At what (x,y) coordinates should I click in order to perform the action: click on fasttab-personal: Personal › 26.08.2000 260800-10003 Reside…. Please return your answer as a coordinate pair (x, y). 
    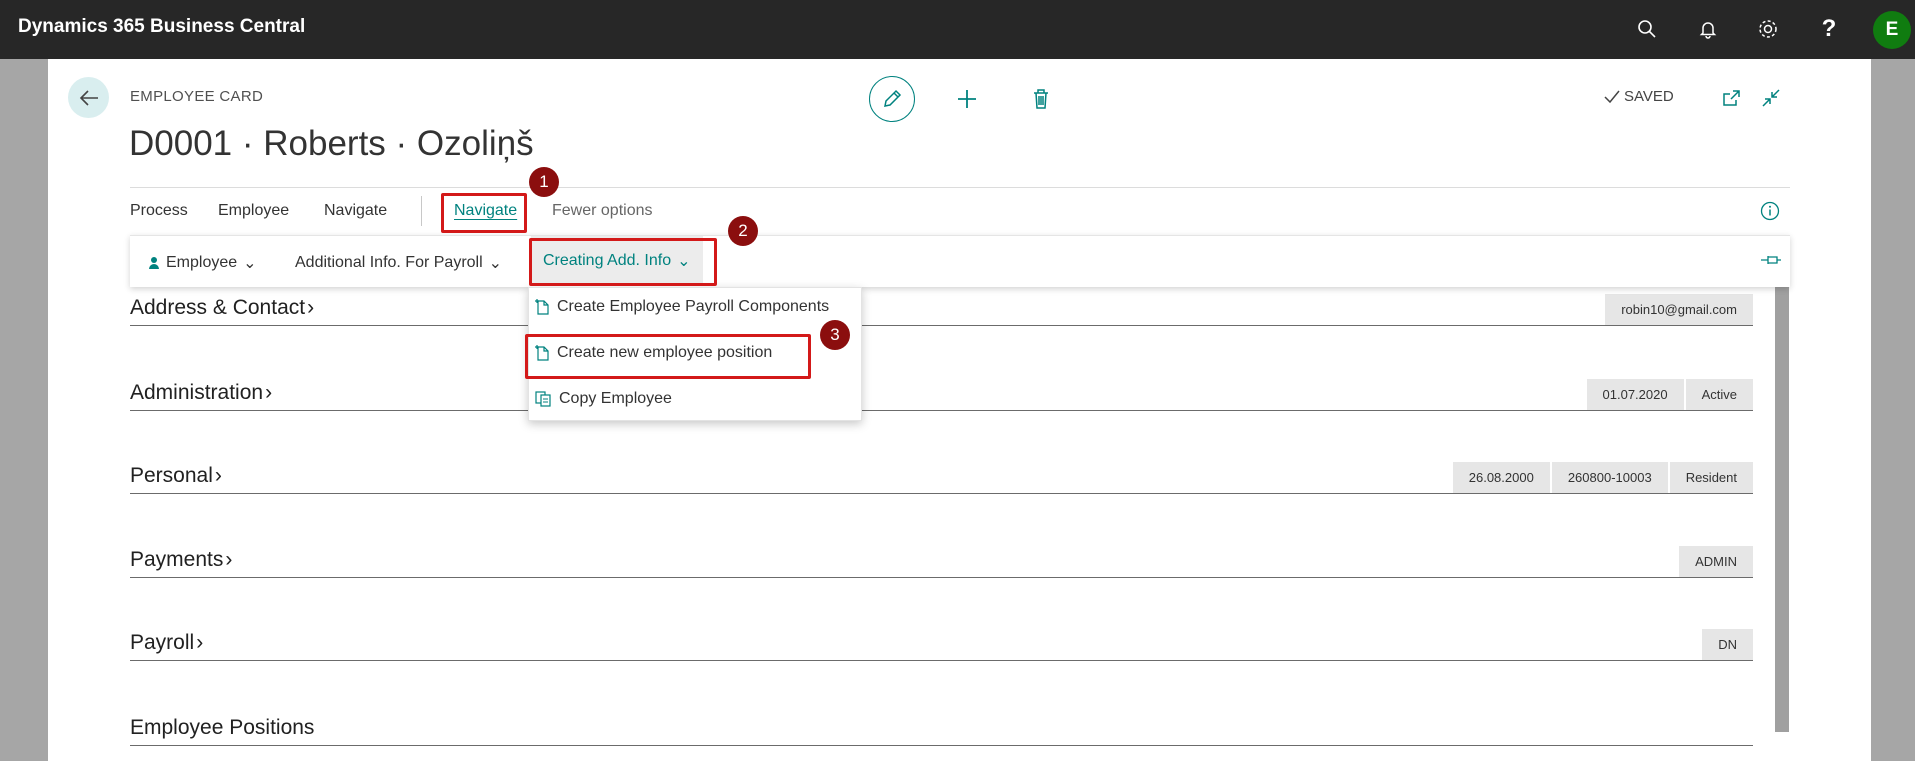
    Looking at the image, I should click on (941, 478).